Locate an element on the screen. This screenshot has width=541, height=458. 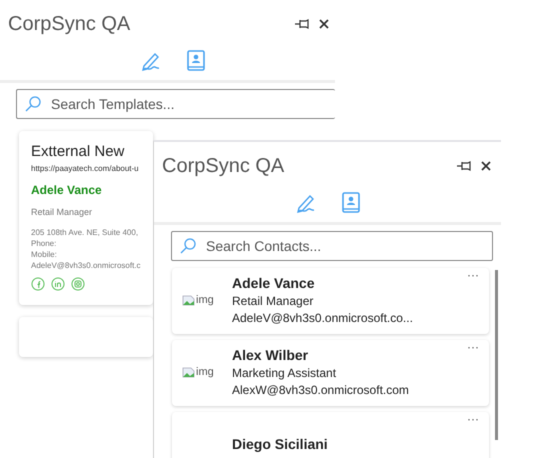
template-title: Extternal New is located at coordinates (78, 151).